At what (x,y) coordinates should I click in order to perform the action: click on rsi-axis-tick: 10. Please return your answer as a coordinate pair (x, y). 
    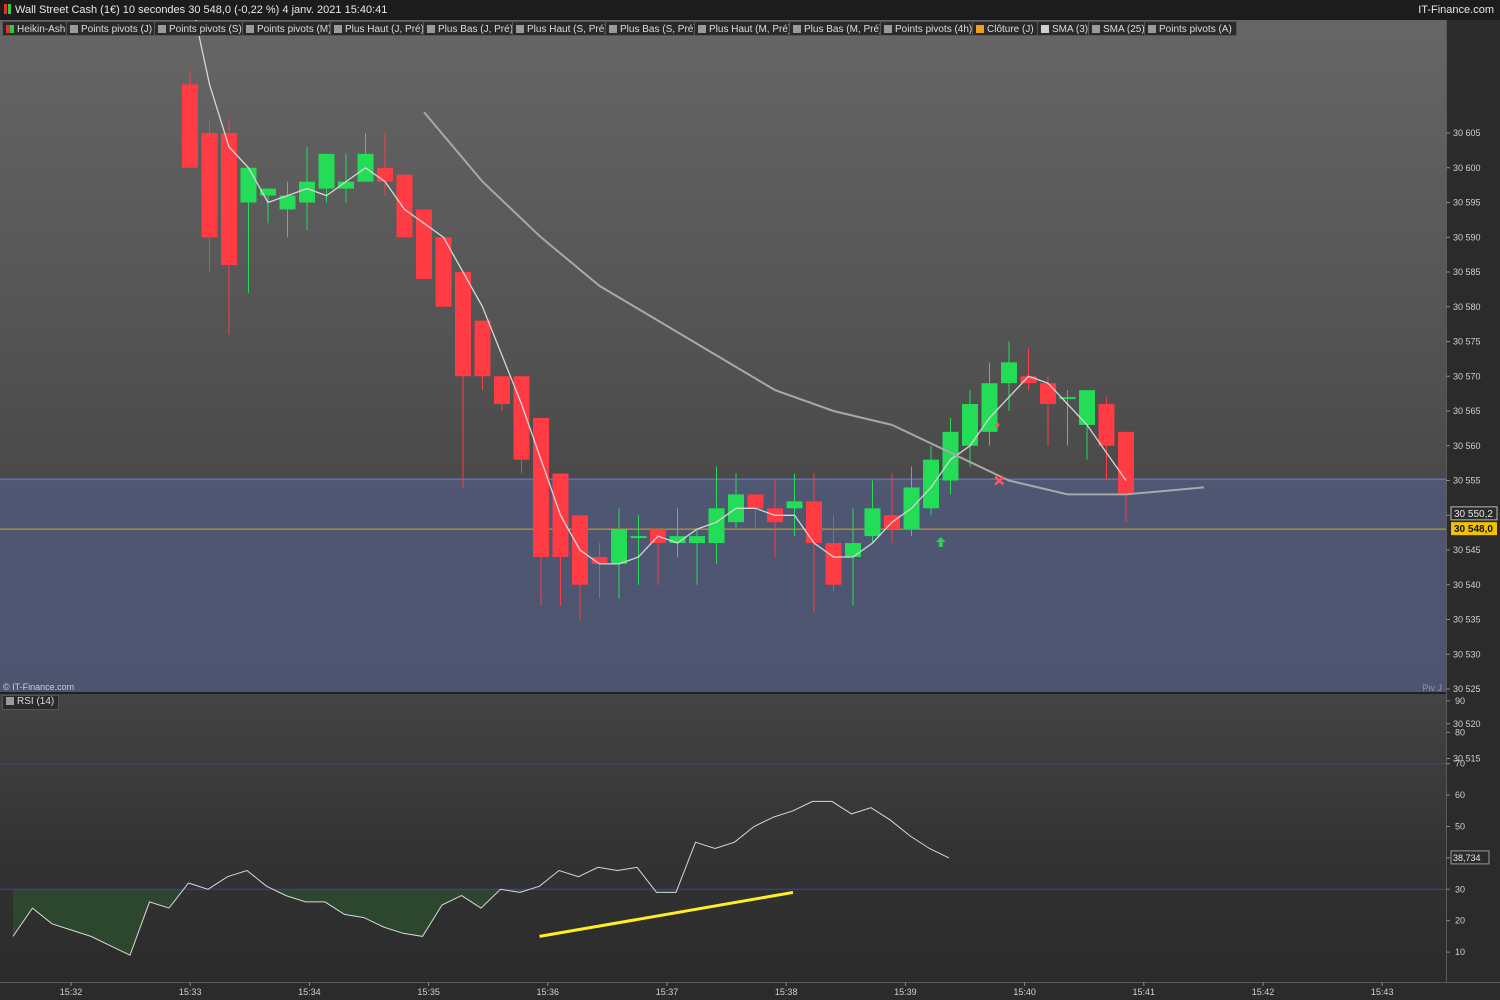
    Looking at the image, I should click on (1460, 952).